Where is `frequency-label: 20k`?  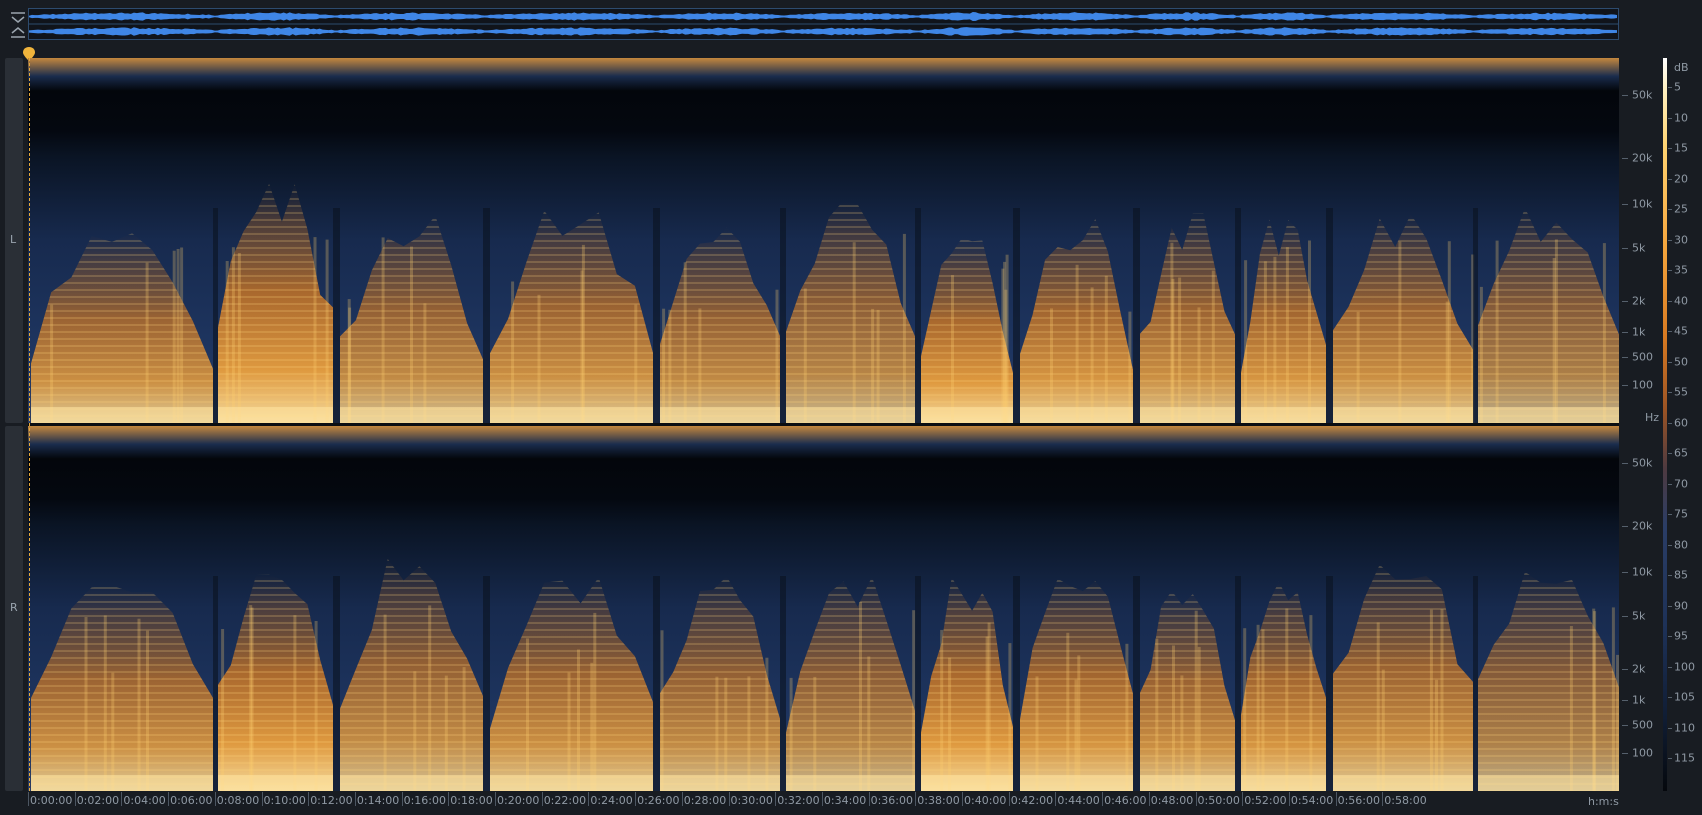
frequency-label: 20k is located at coordinates (1642, 158).